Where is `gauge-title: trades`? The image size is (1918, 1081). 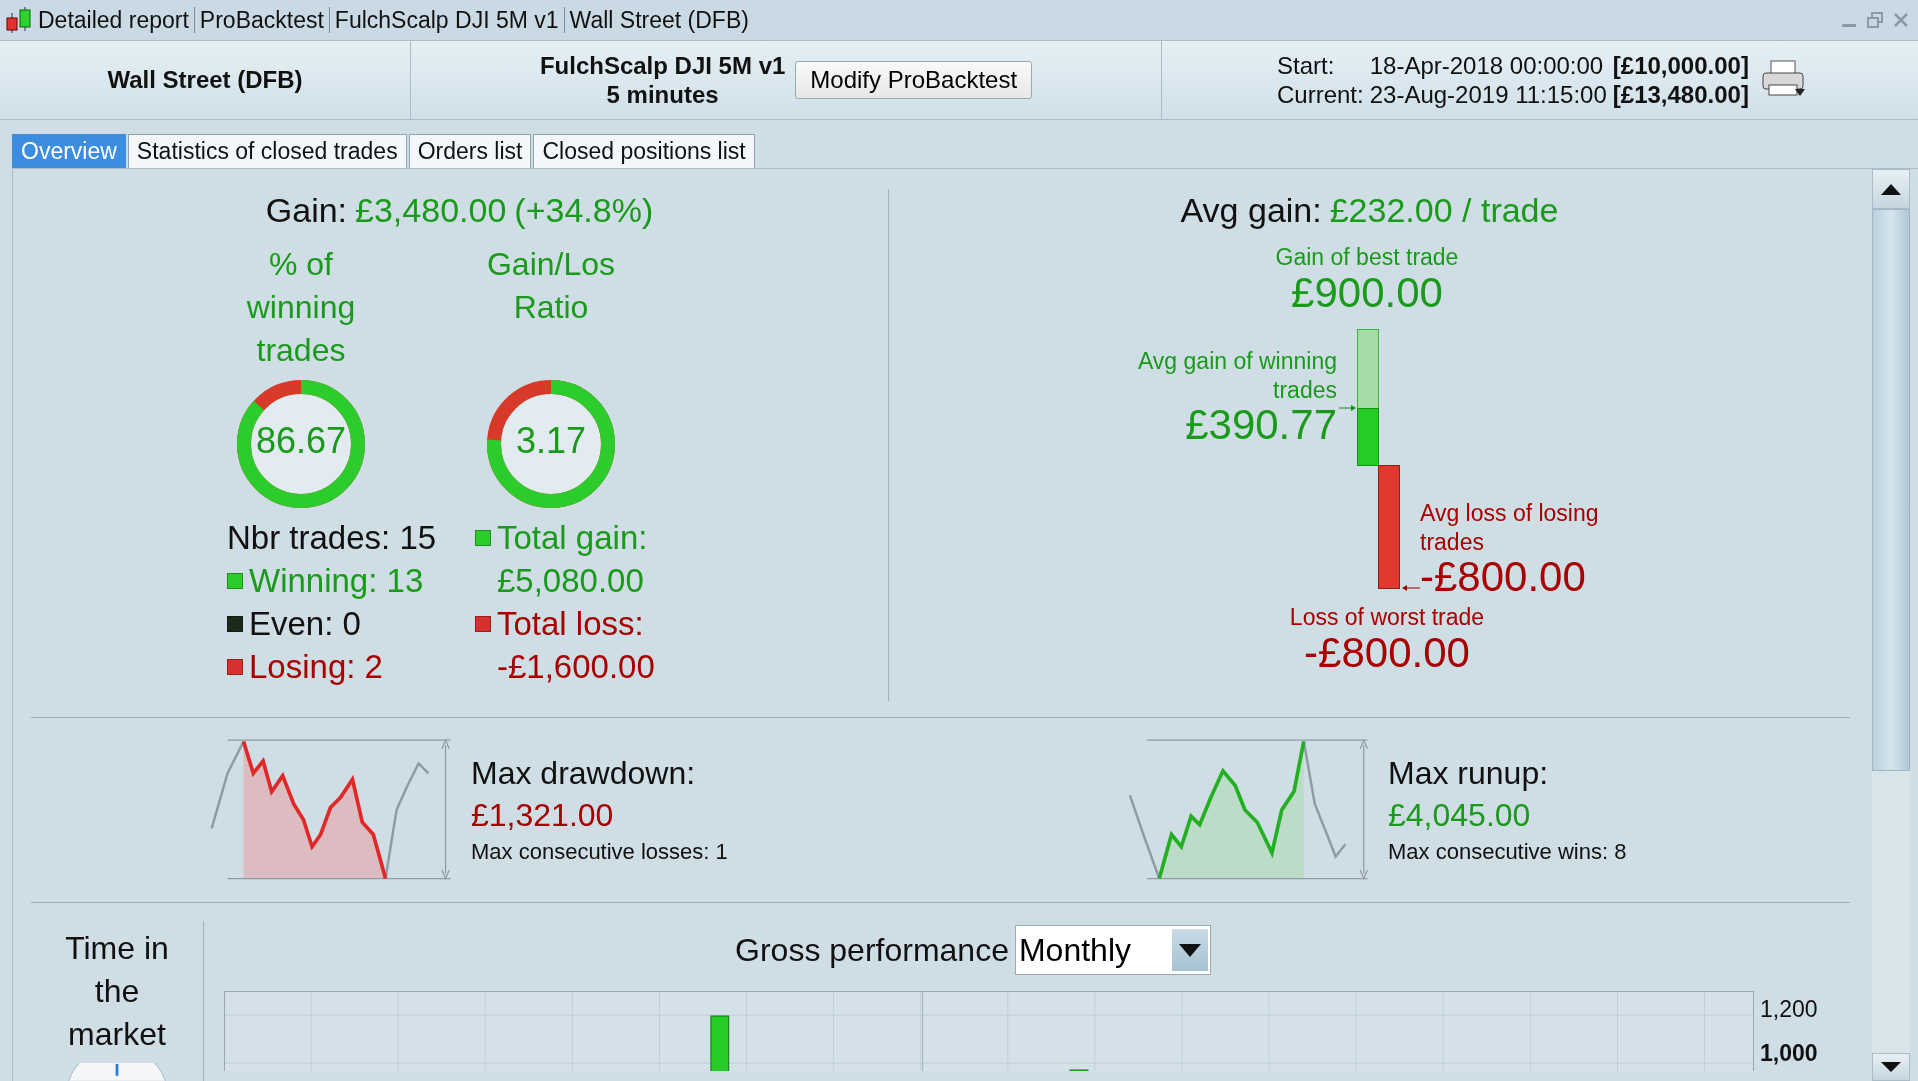 gauge-title: trades is located at coordinates (301, 350).